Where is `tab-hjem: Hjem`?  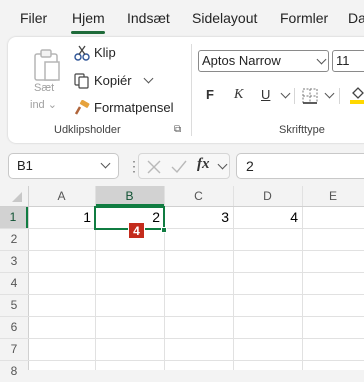
tab-hjem: Hjem is located at coordinates (88, 18).